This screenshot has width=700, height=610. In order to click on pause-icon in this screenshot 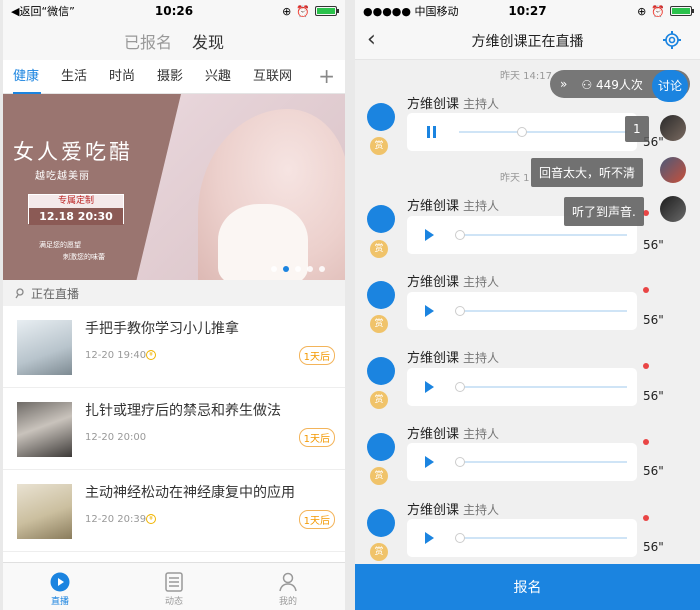, I will do `click(431, 132)`.